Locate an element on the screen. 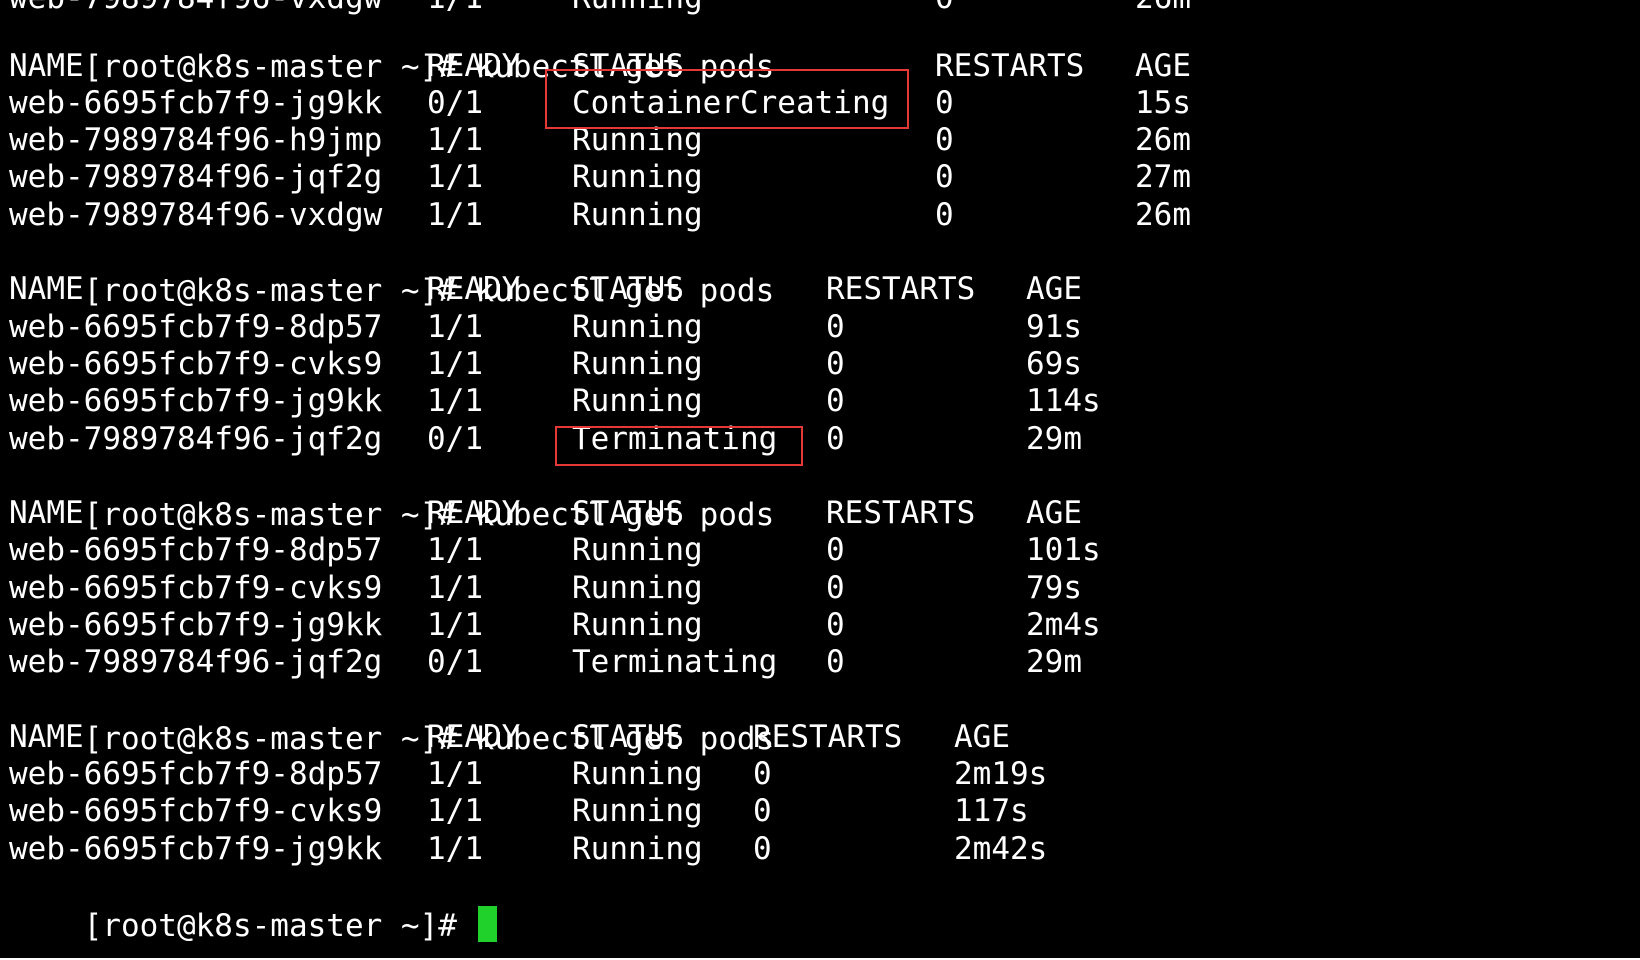  pod-age: 114s is located at coordinates (1063, 401).